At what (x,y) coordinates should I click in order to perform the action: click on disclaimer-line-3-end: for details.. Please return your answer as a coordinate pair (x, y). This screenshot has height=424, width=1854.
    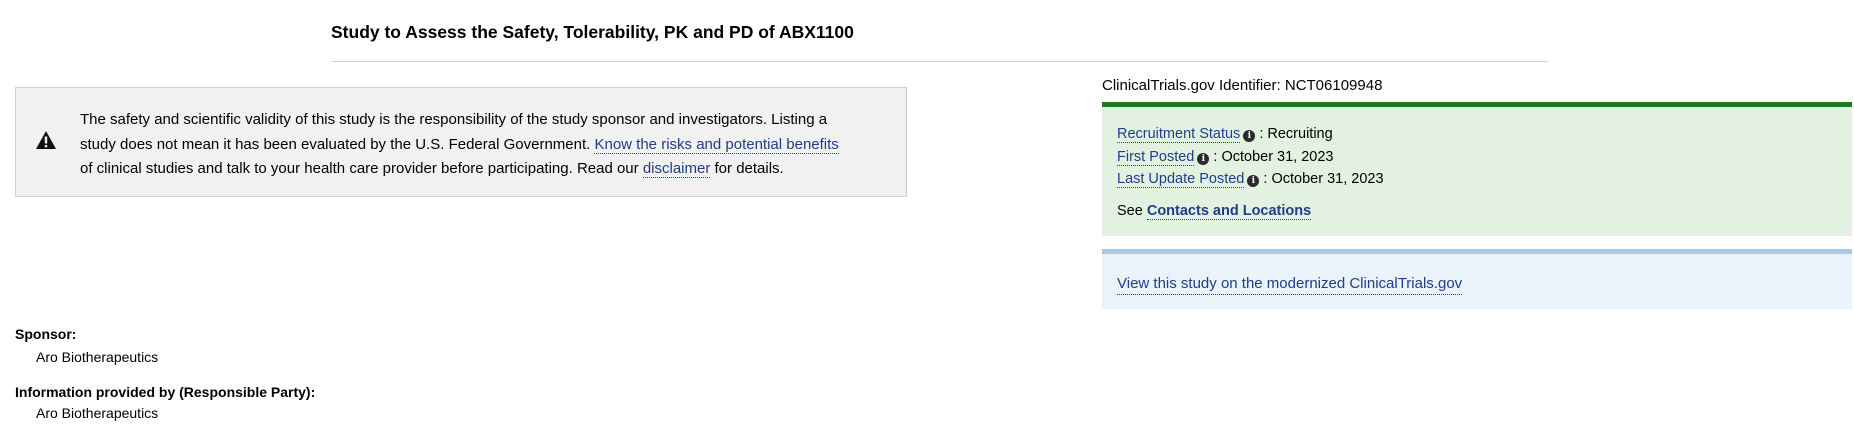
    Looking at the image, I should click on (749, 168).